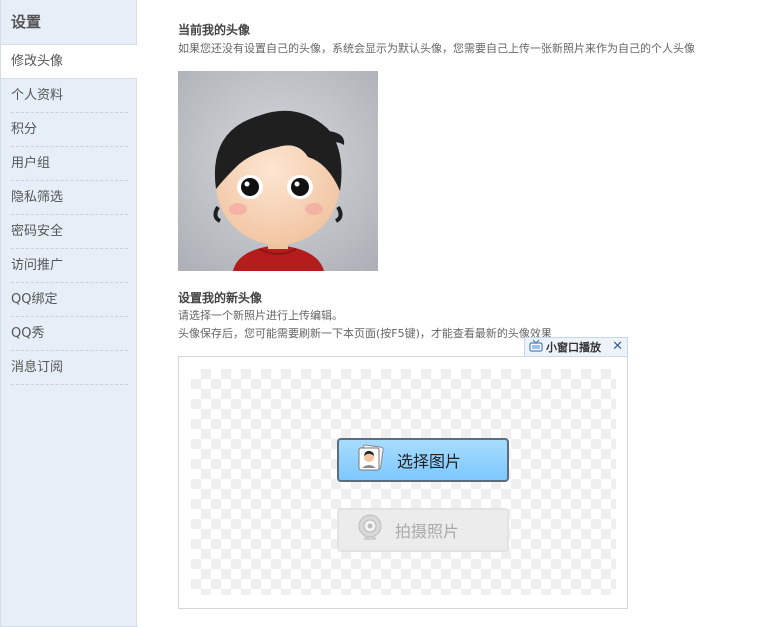 This screenshot has width=781, height=627. Describe the element at coordinates (69, 198) in the screenshot. I see `sidebar-item-privacy: 隐私筛选` at that location.